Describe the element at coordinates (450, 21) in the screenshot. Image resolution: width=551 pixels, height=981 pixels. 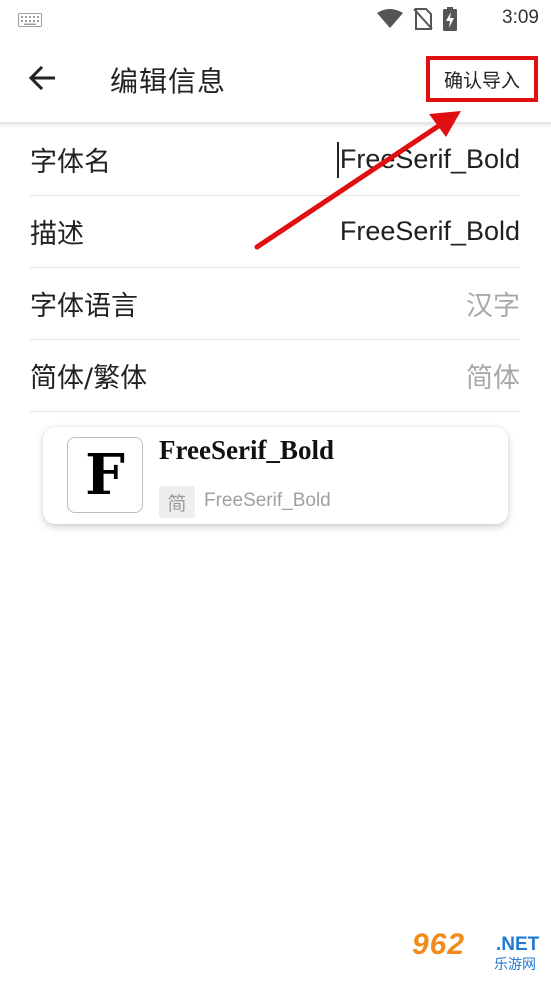
I see `battery-charging-icon` at that location.